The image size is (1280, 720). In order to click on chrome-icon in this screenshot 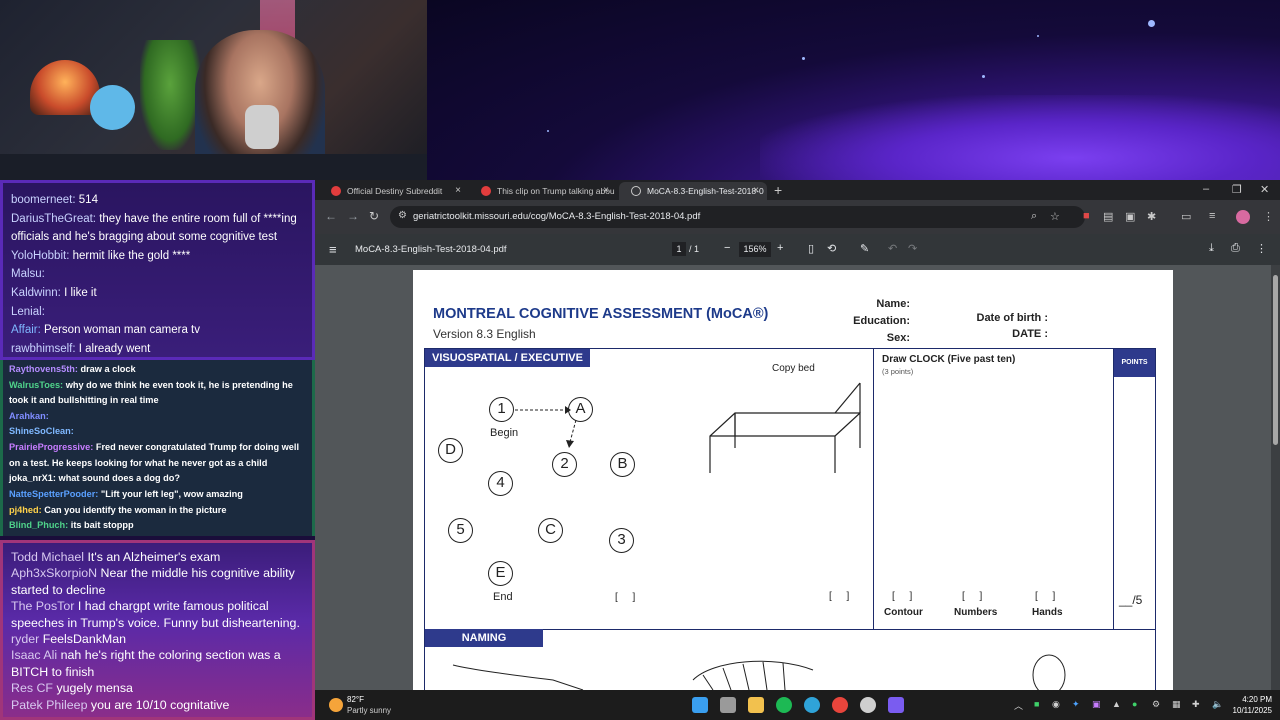, I will do `click(840, 705)`.